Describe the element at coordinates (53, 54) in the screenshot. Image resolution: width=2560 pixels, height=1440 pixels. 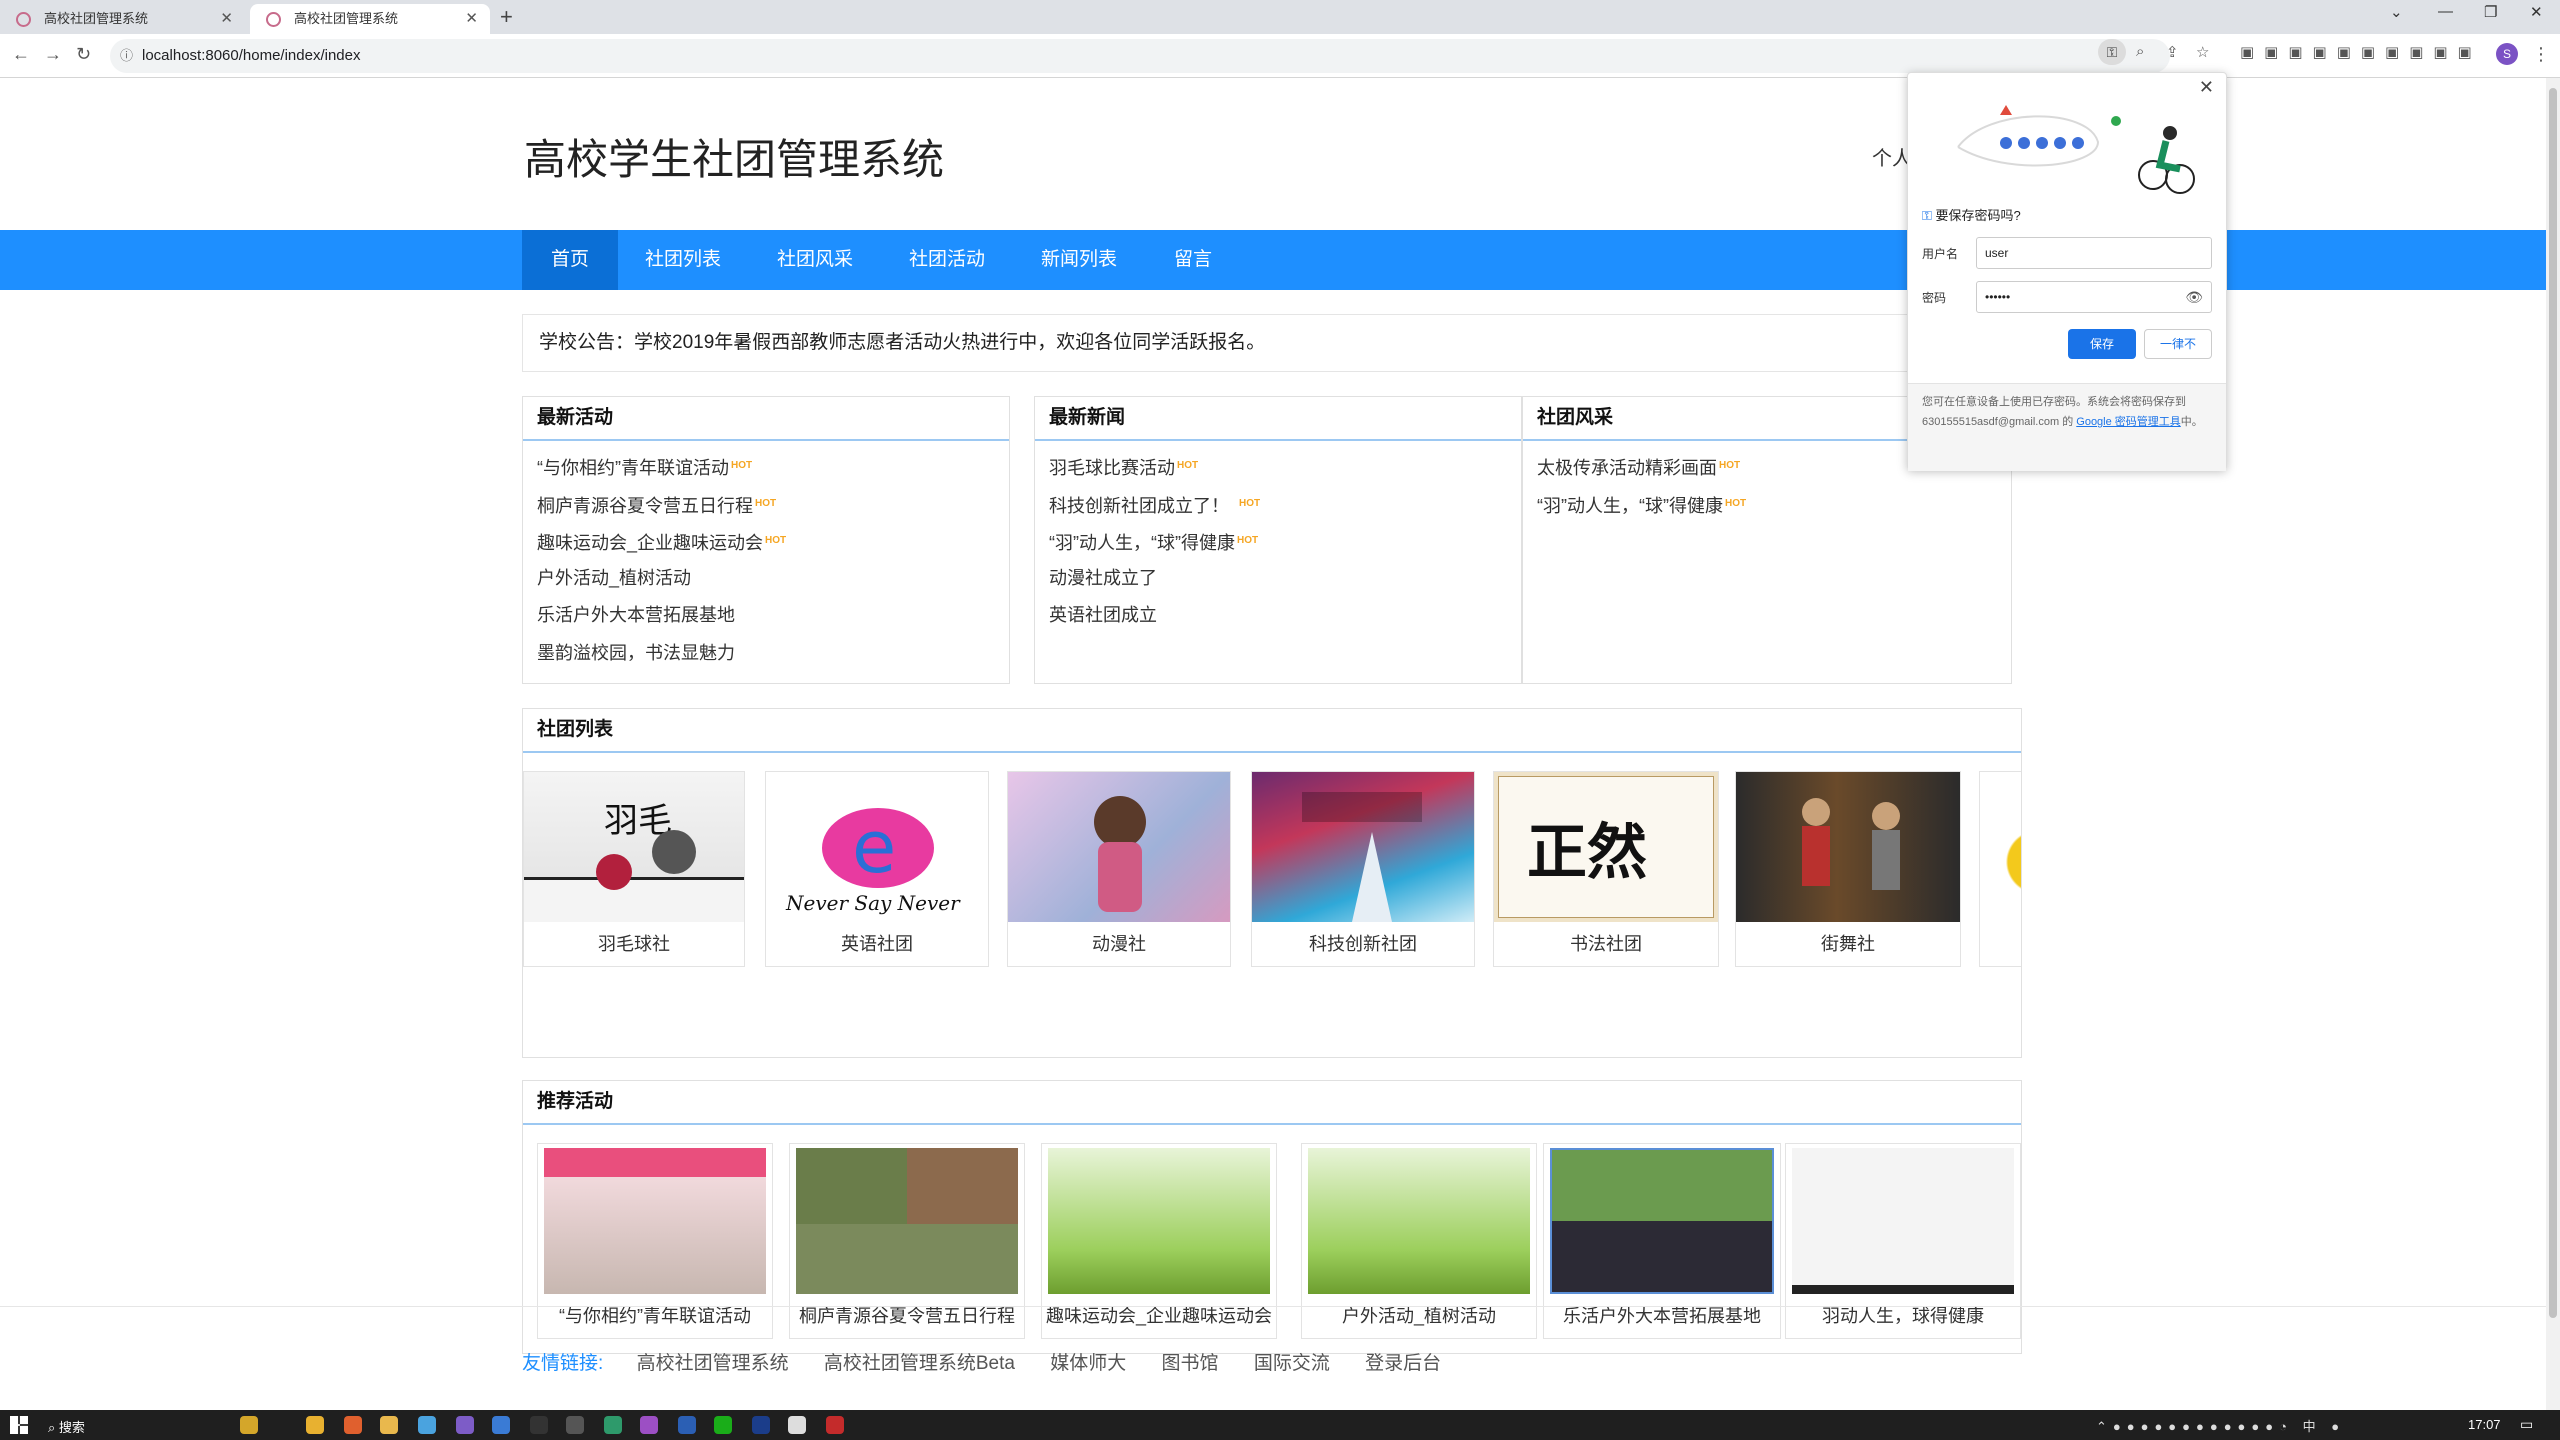
I see `forward-icon: →` at that location.